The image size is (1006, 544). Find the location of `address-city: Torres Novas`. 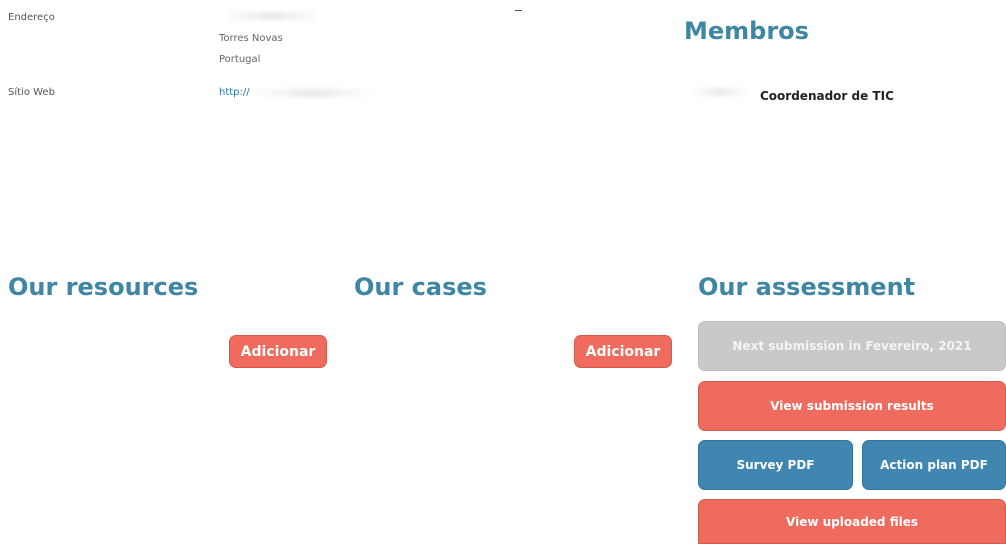

address-city: Torres Novas is located at coordinates (251, 38).